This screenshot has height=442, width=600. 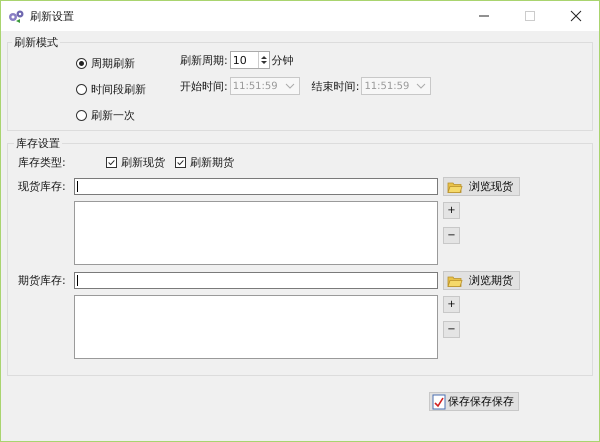 I want to click on checked-document-icon, so click(x=439, y=402).